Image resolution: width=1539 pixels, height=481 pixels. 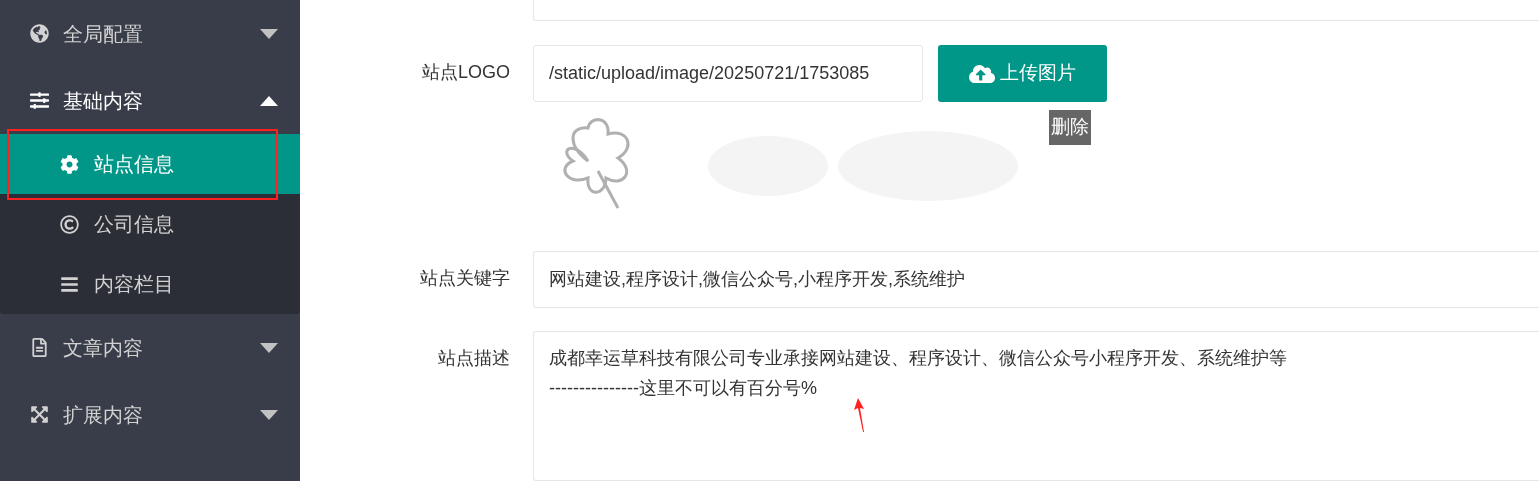 I want to click on annotation-arrow, so click(x=860, y=416).